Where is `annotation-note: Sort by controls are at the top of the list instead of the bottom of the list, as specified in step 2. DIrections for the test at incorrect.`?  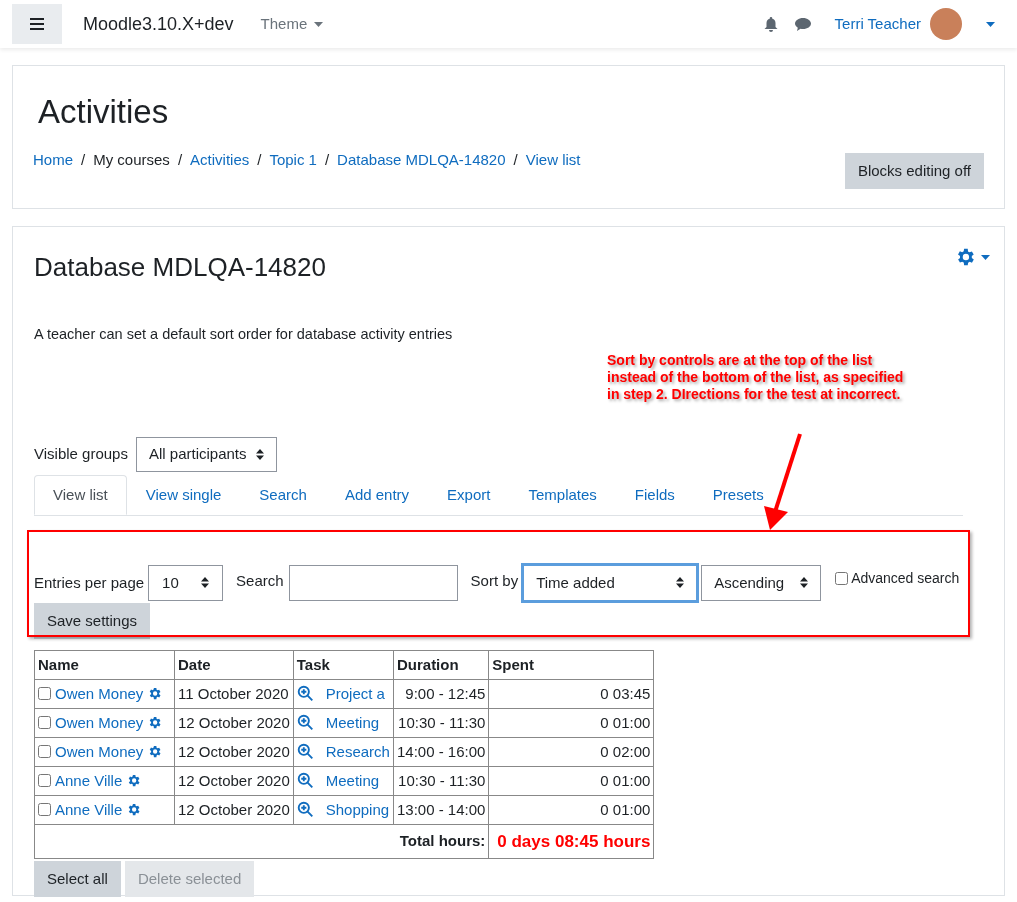 annotation-note: Sort by controls are at the top of the list instead of the bottom of the list, as specified in step 2. DIrections for the test at incorrect. is located at coordinates (756, 377).